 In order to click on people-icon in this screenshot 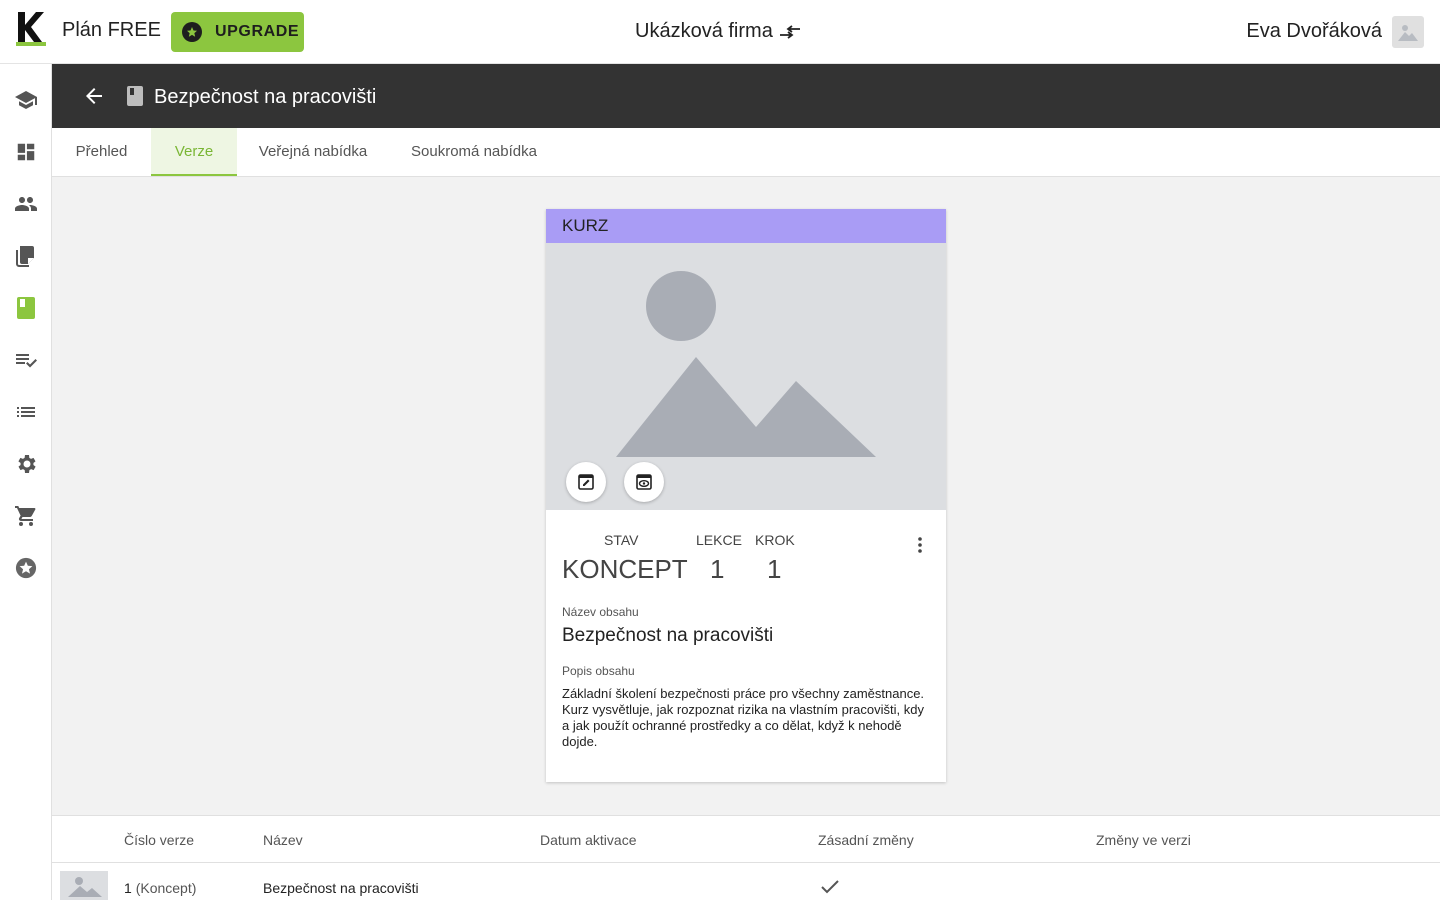, I will do `click(26, 204)`.